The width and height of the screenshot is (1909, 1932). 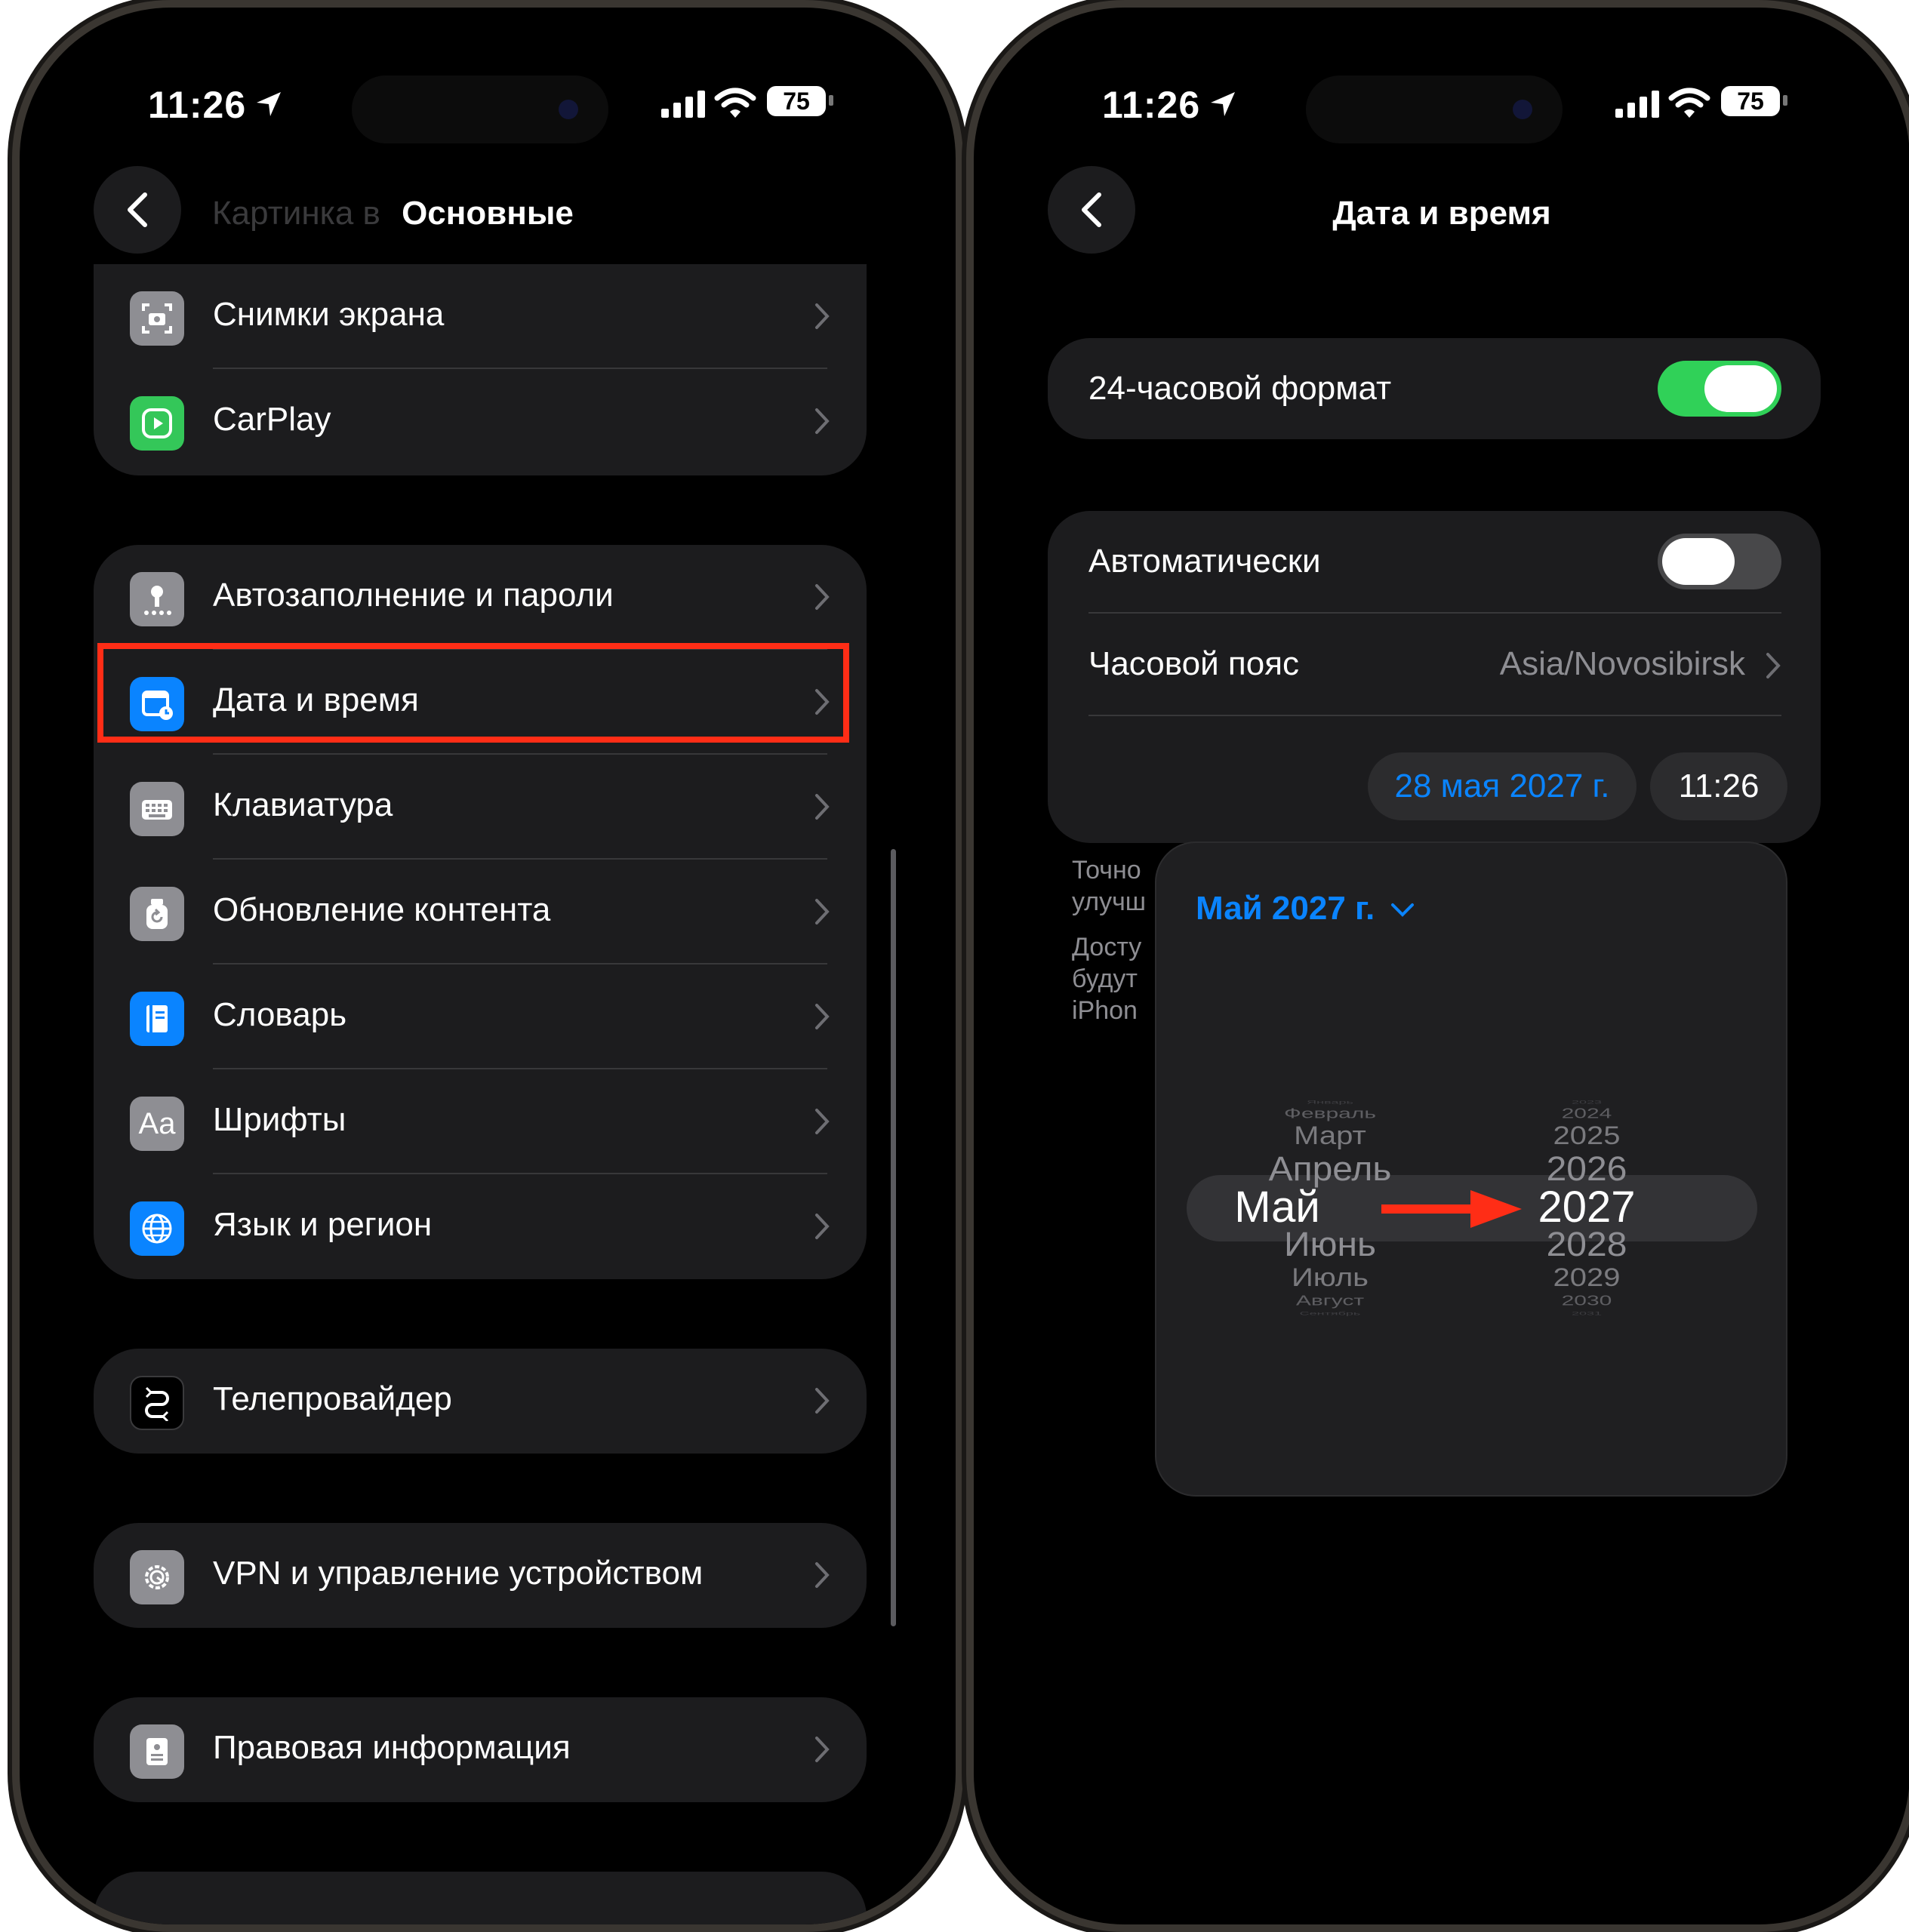 I want to click on refresh-icon, so click(x=157, y=914).